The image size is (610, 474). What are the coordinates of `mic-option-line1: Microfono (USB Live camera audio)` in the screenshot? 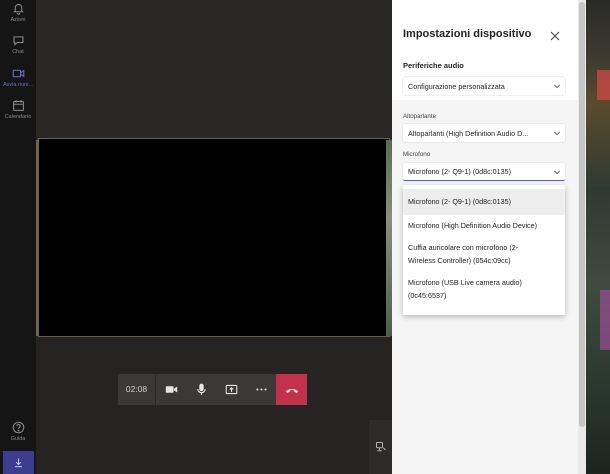 It's located at (484, 282).